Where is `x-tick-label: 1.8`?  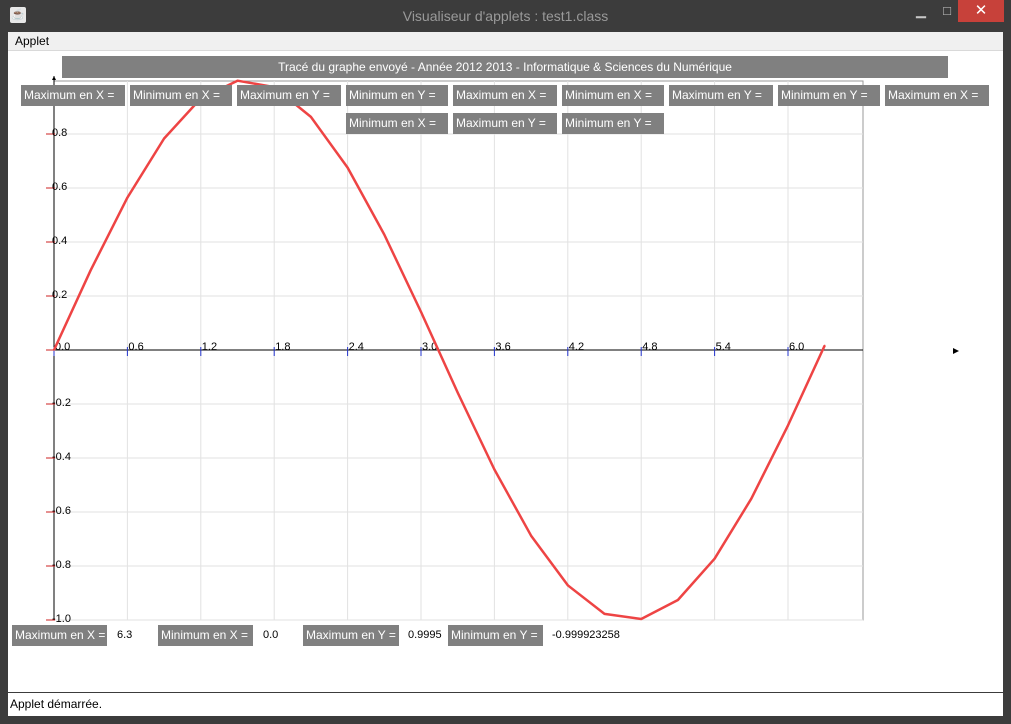
x-tick-label: 1.8 is located at coordinates (282, 347).